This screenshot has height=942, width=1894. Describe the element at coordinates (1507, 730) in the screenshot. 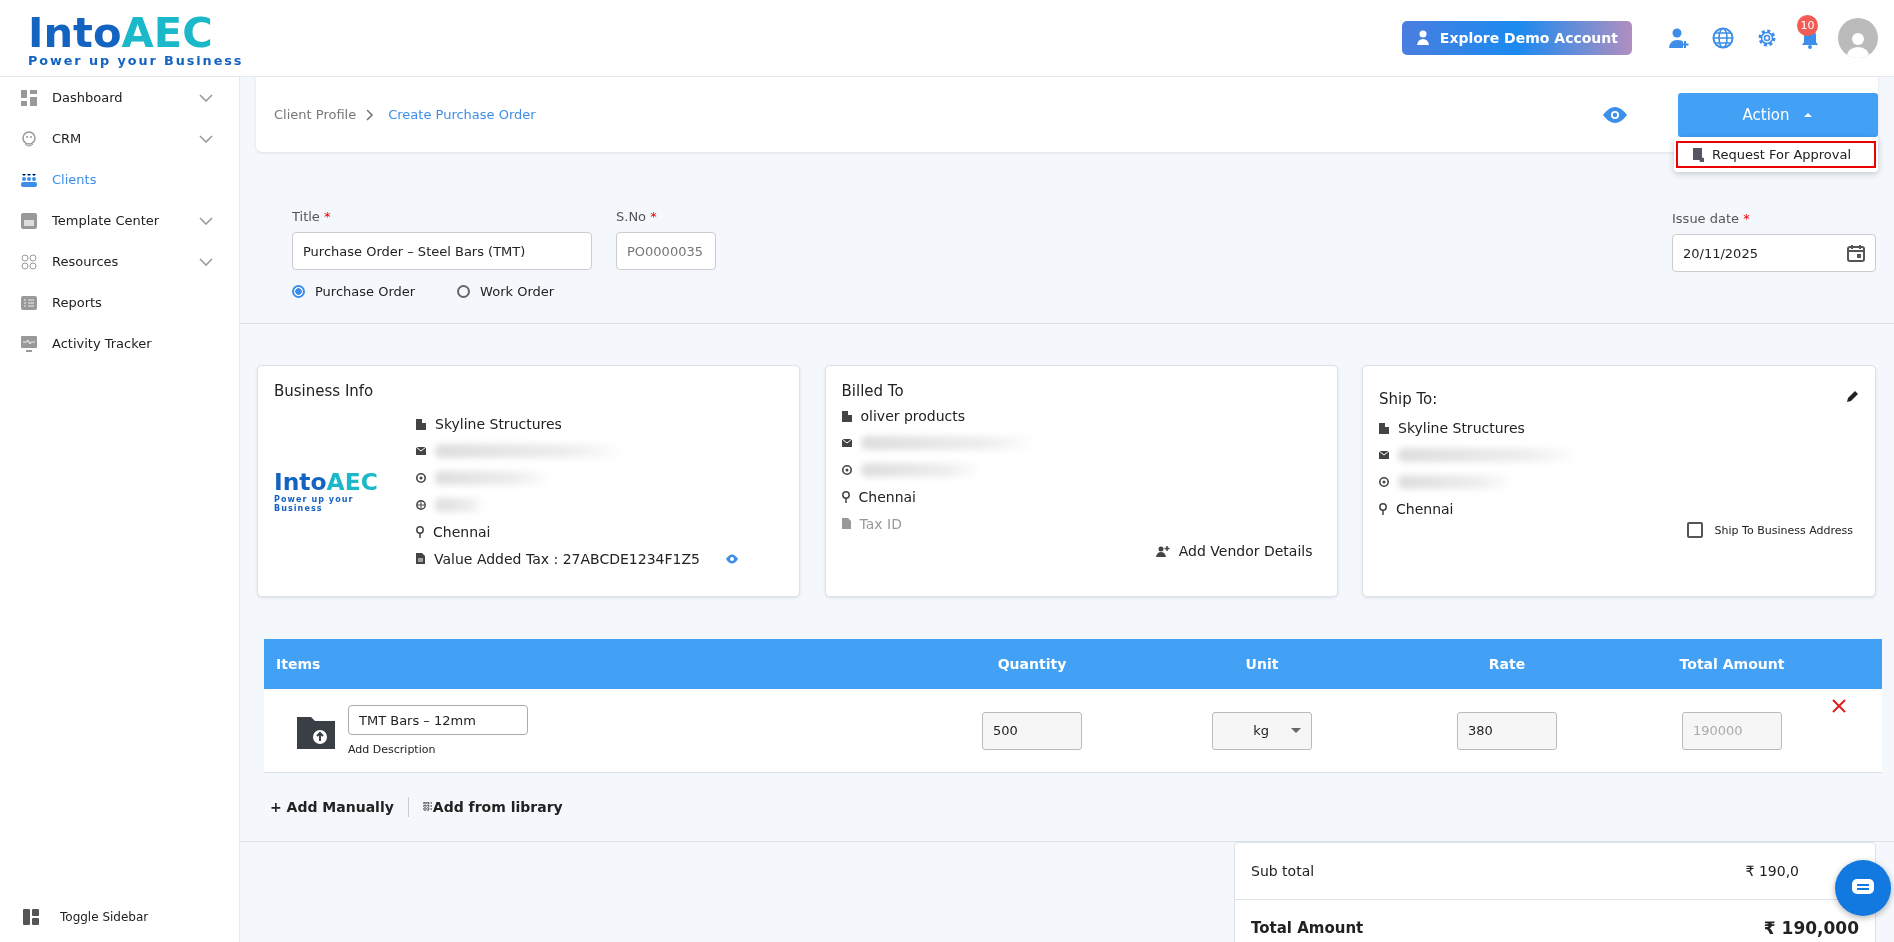

I see `rate-field: 380` at that location.